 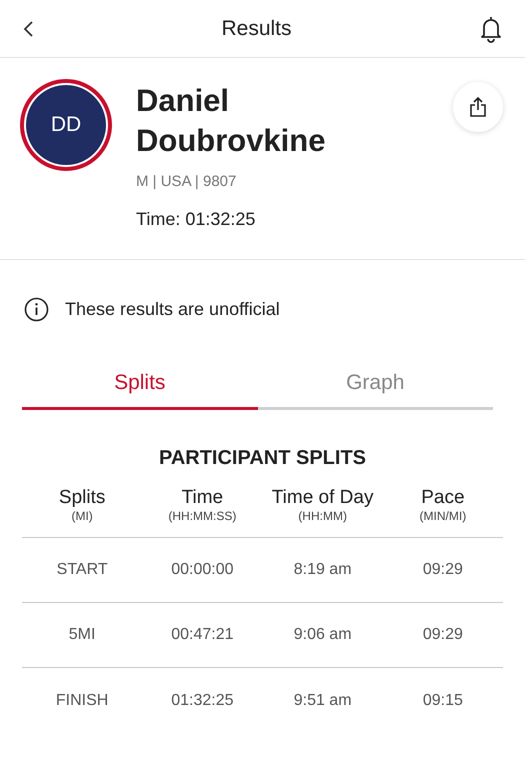 What do you see at coordinates (82, 570) in the screenshot?
I see `table-cell-text: START` at bounding box center [82, 570].